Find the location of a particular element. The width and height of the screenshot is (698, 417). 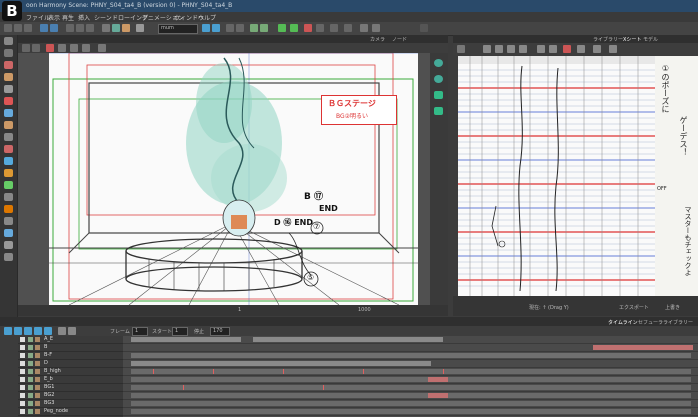

sound-icon is located at coordinates (72, 331).